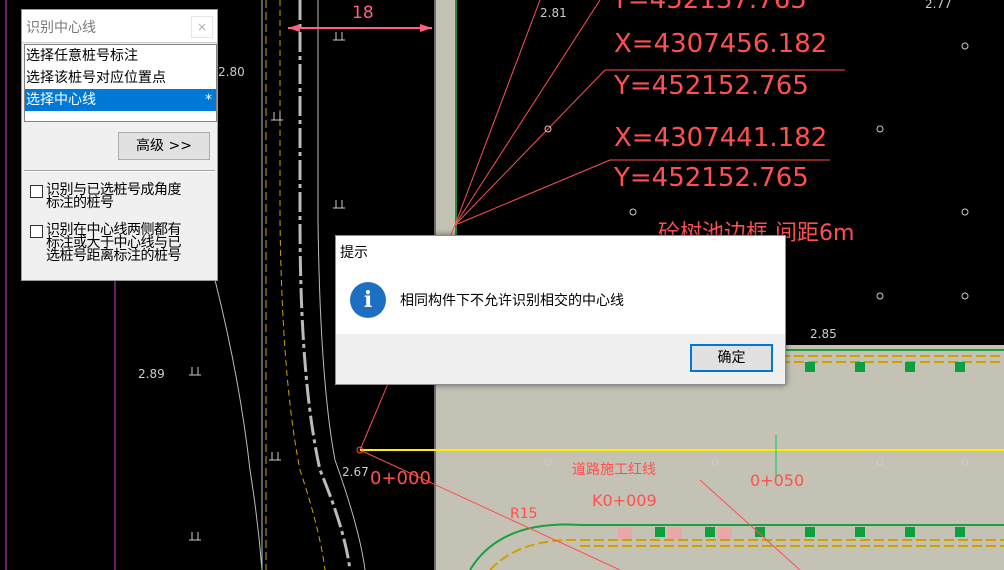 This screenshot has width=1004, height=570. Describe the element at coordinates (731, 358) in the screenshot. I see `ok-button: 确定` at that location.